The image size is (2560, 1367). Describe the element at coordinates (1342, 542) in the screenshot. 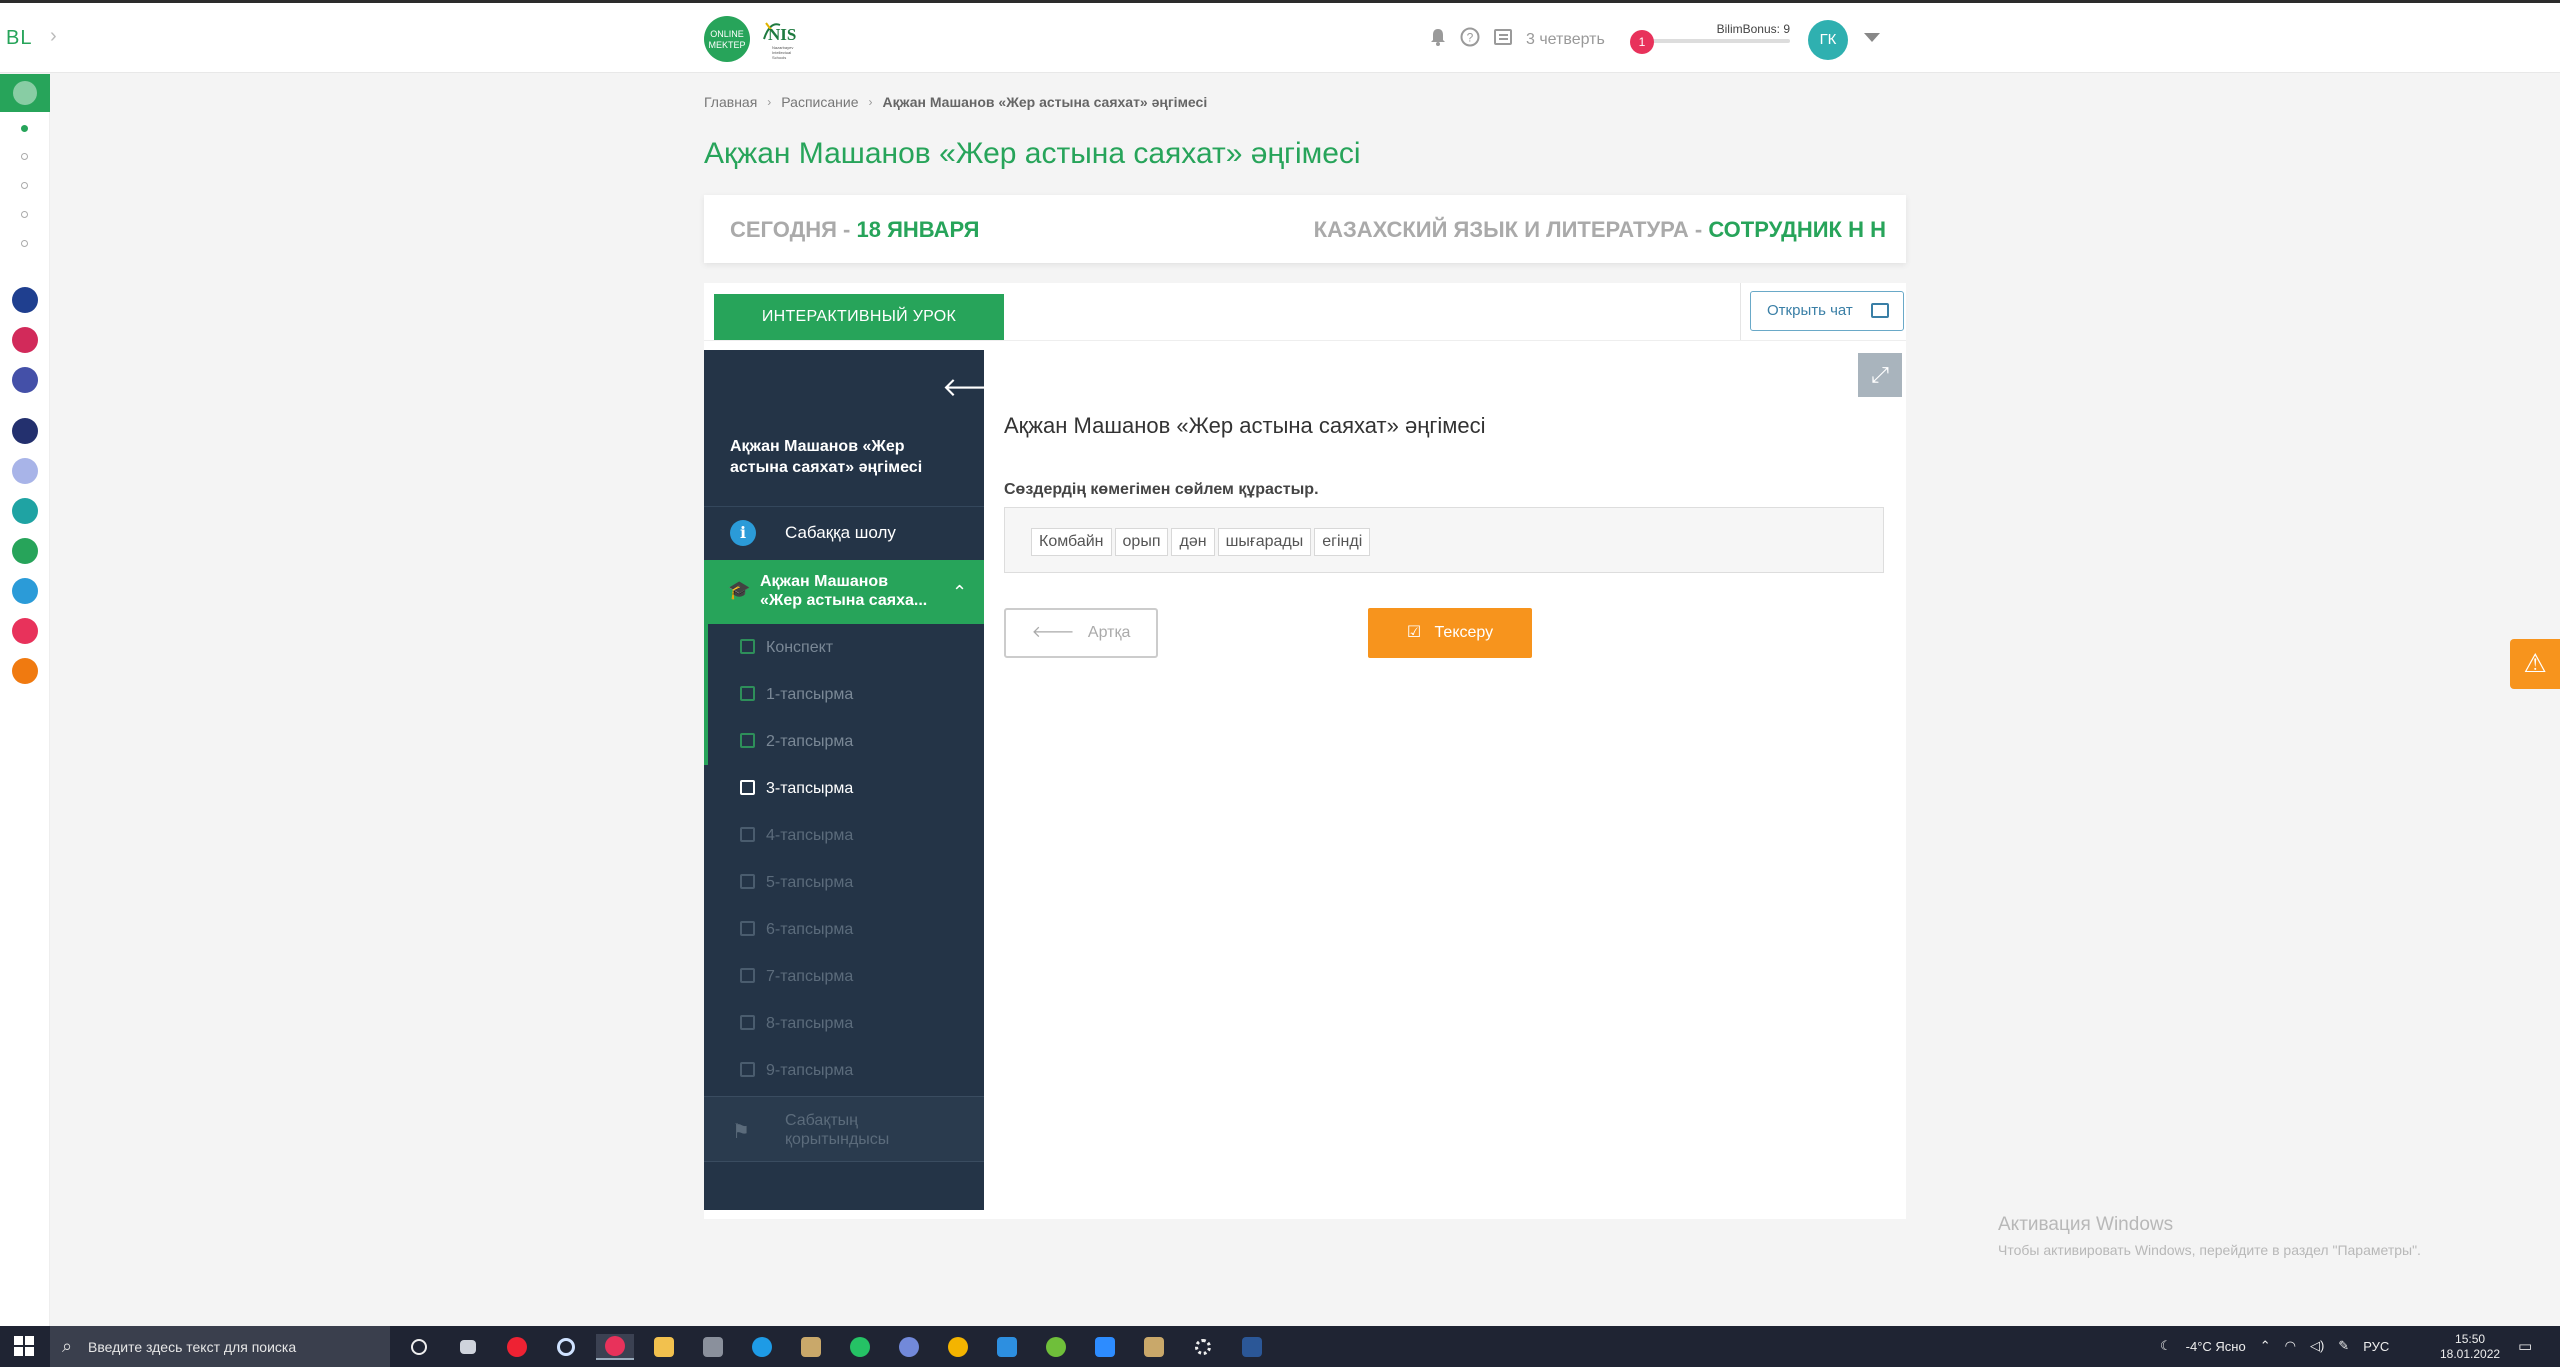

I see `word-chip: егінді` at that location.